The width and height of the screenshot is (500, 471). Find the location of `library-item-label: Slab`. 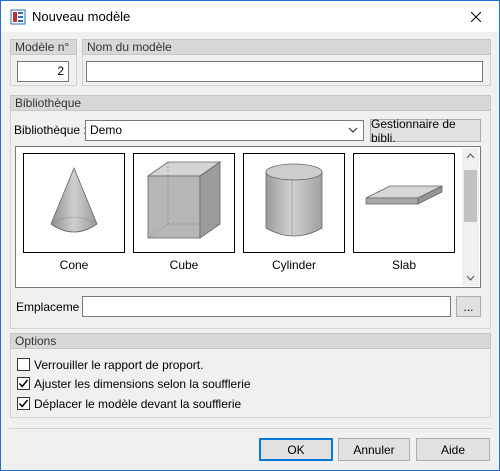

library-item-label: Slab is located at coordinates (404, 265).